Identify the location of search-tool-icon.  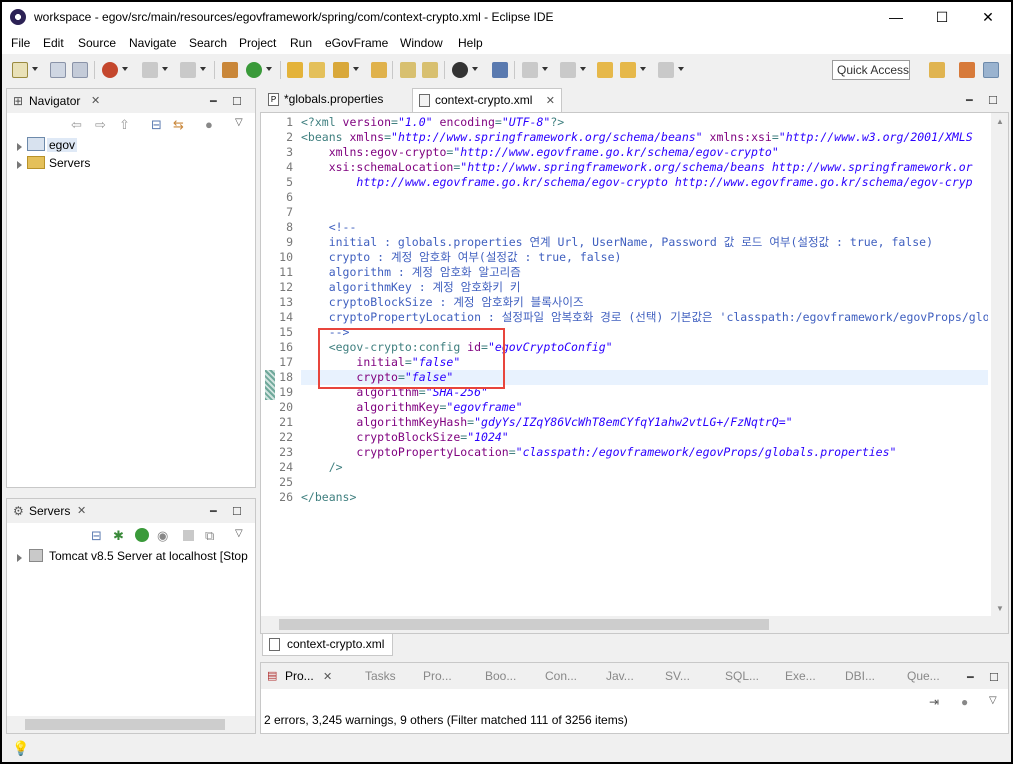
(341, 70).